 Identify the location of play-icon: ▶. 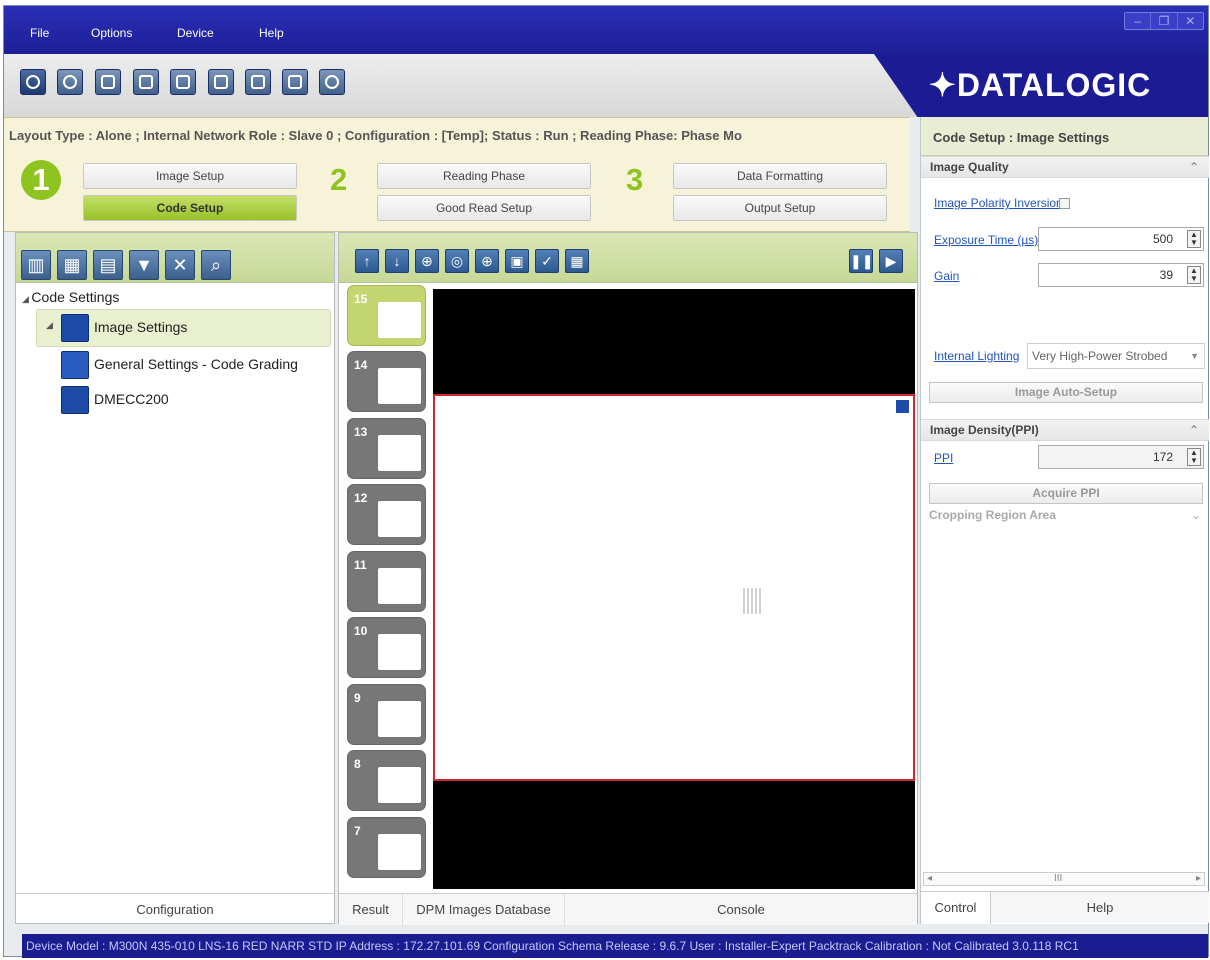
(891, 261).